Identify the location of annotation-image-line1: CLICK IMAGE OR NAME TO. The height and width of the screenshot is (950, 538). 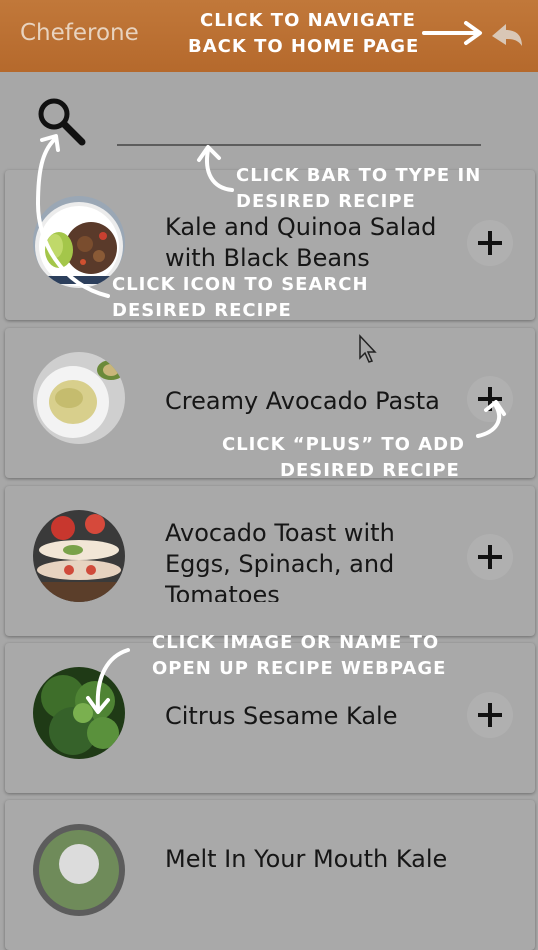
(296, 642).